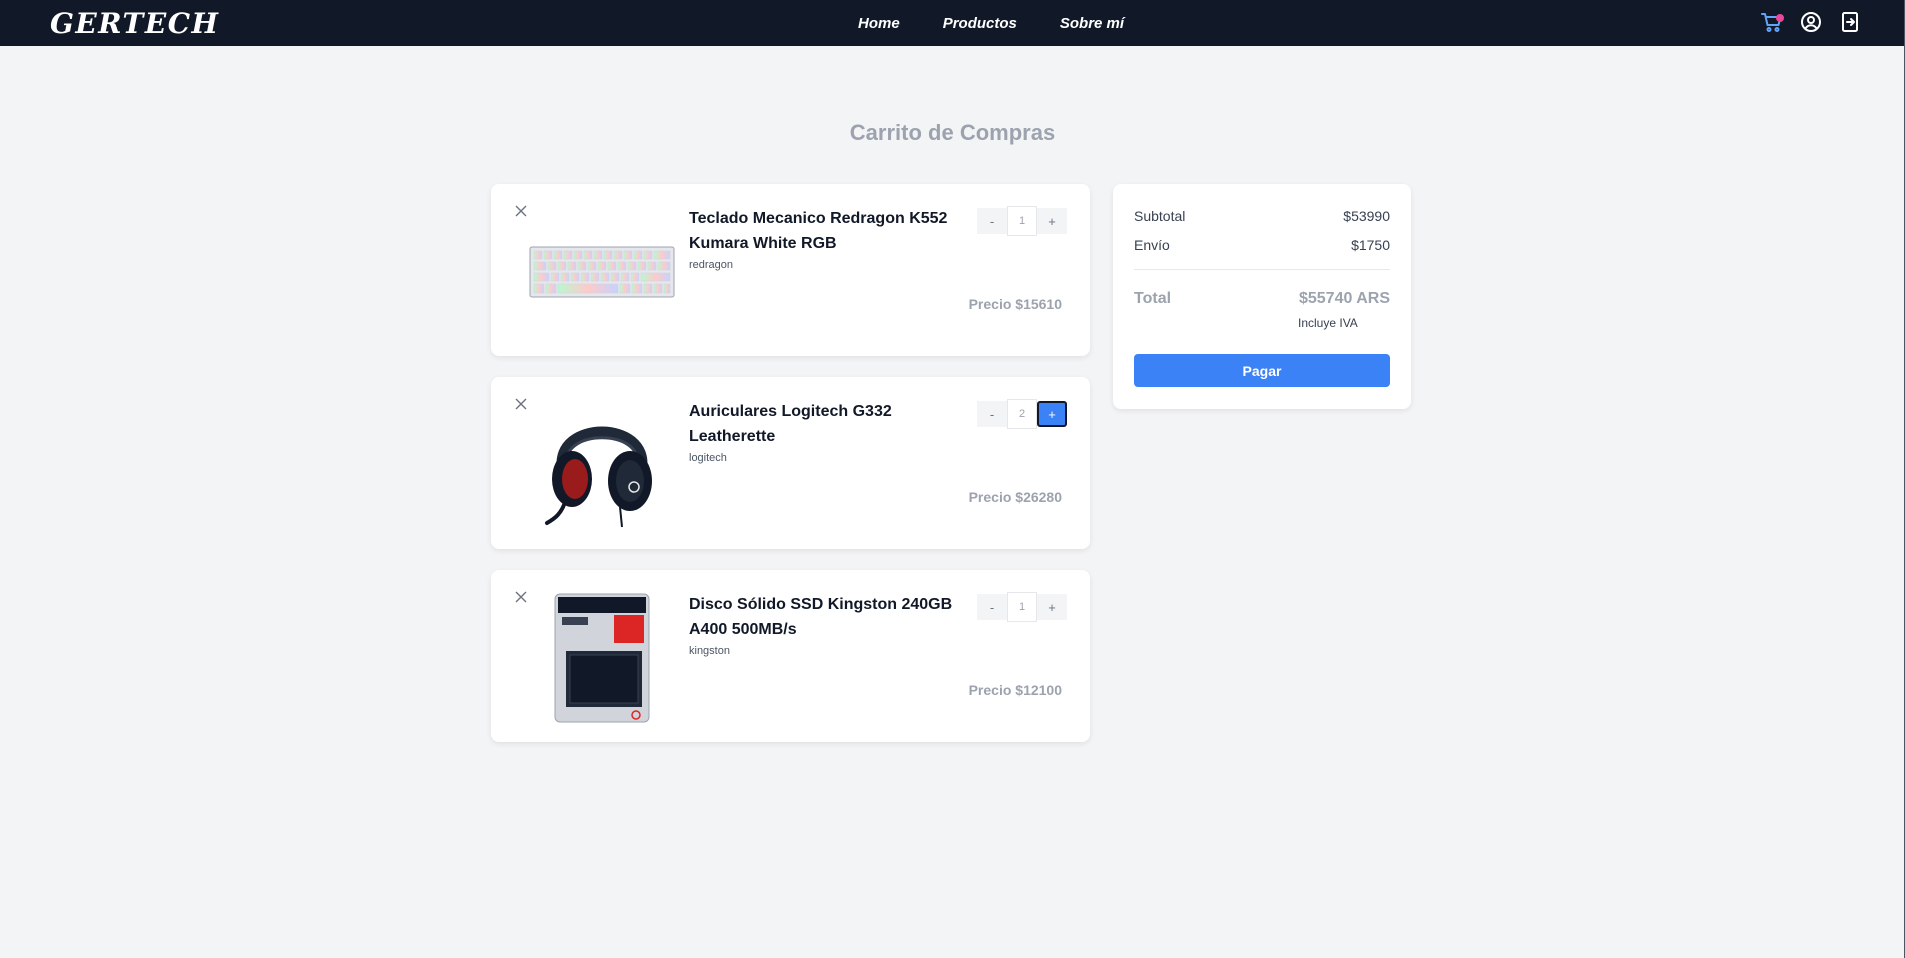  Describe the element at coordinates (134, 23) in the screenshot. I see `brand-logo: GERTECH` at that location.